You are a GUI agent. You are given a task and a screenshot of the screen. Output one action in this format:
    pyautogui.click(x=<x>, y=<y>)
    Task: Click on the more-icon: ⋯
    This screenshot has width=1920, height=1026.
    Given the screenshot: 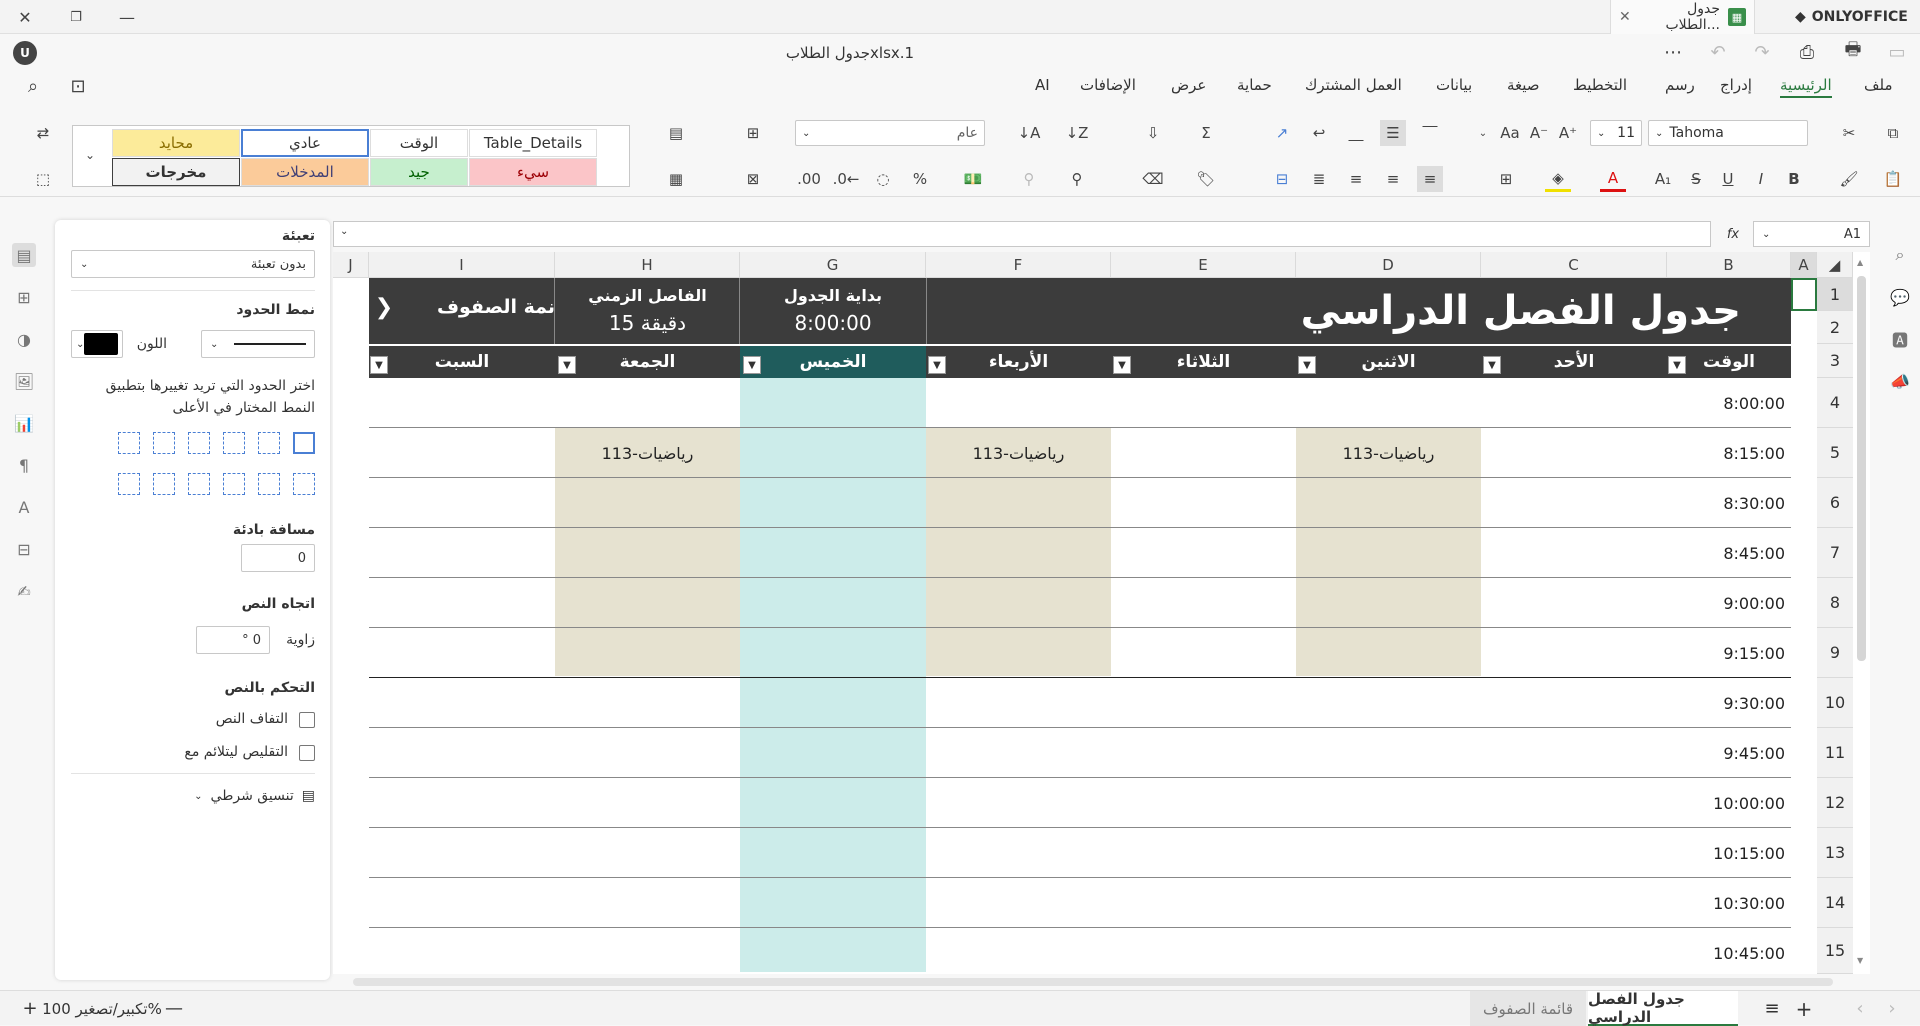 What is the action you would take?
    pyautogui.click(x=1673, y=52)
    